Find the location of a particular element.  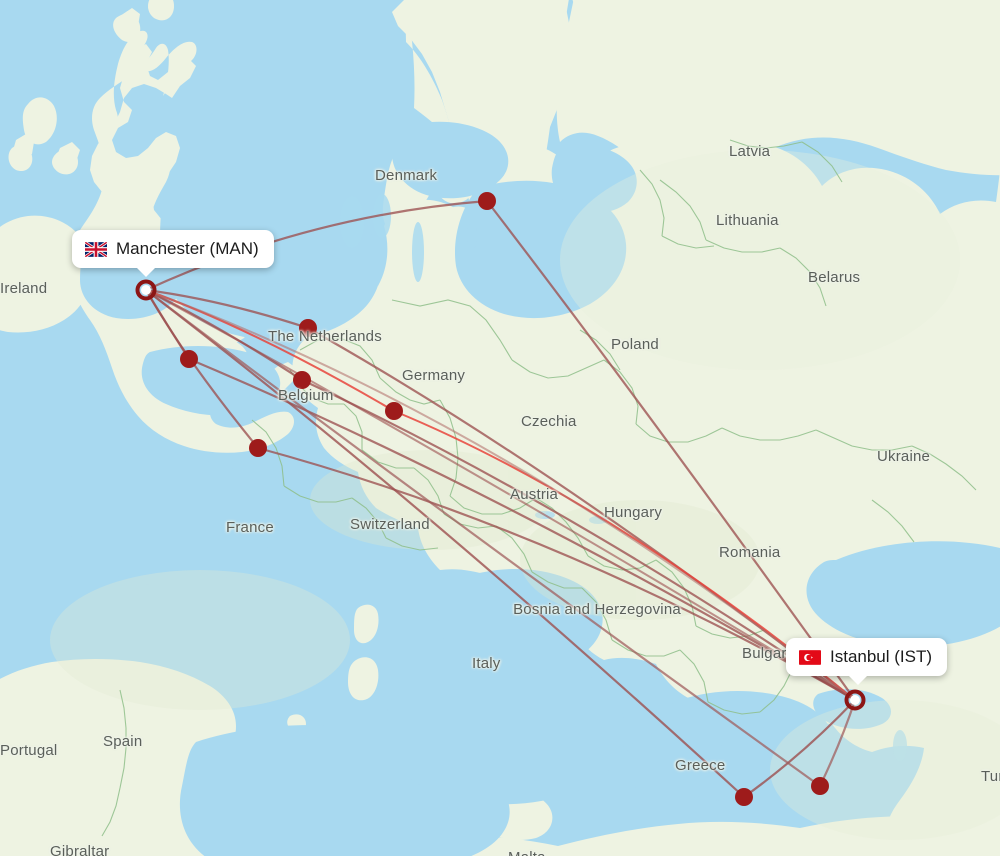

airport-label-manchester: Manchester (MAN) is located at coordinates (187, 248).